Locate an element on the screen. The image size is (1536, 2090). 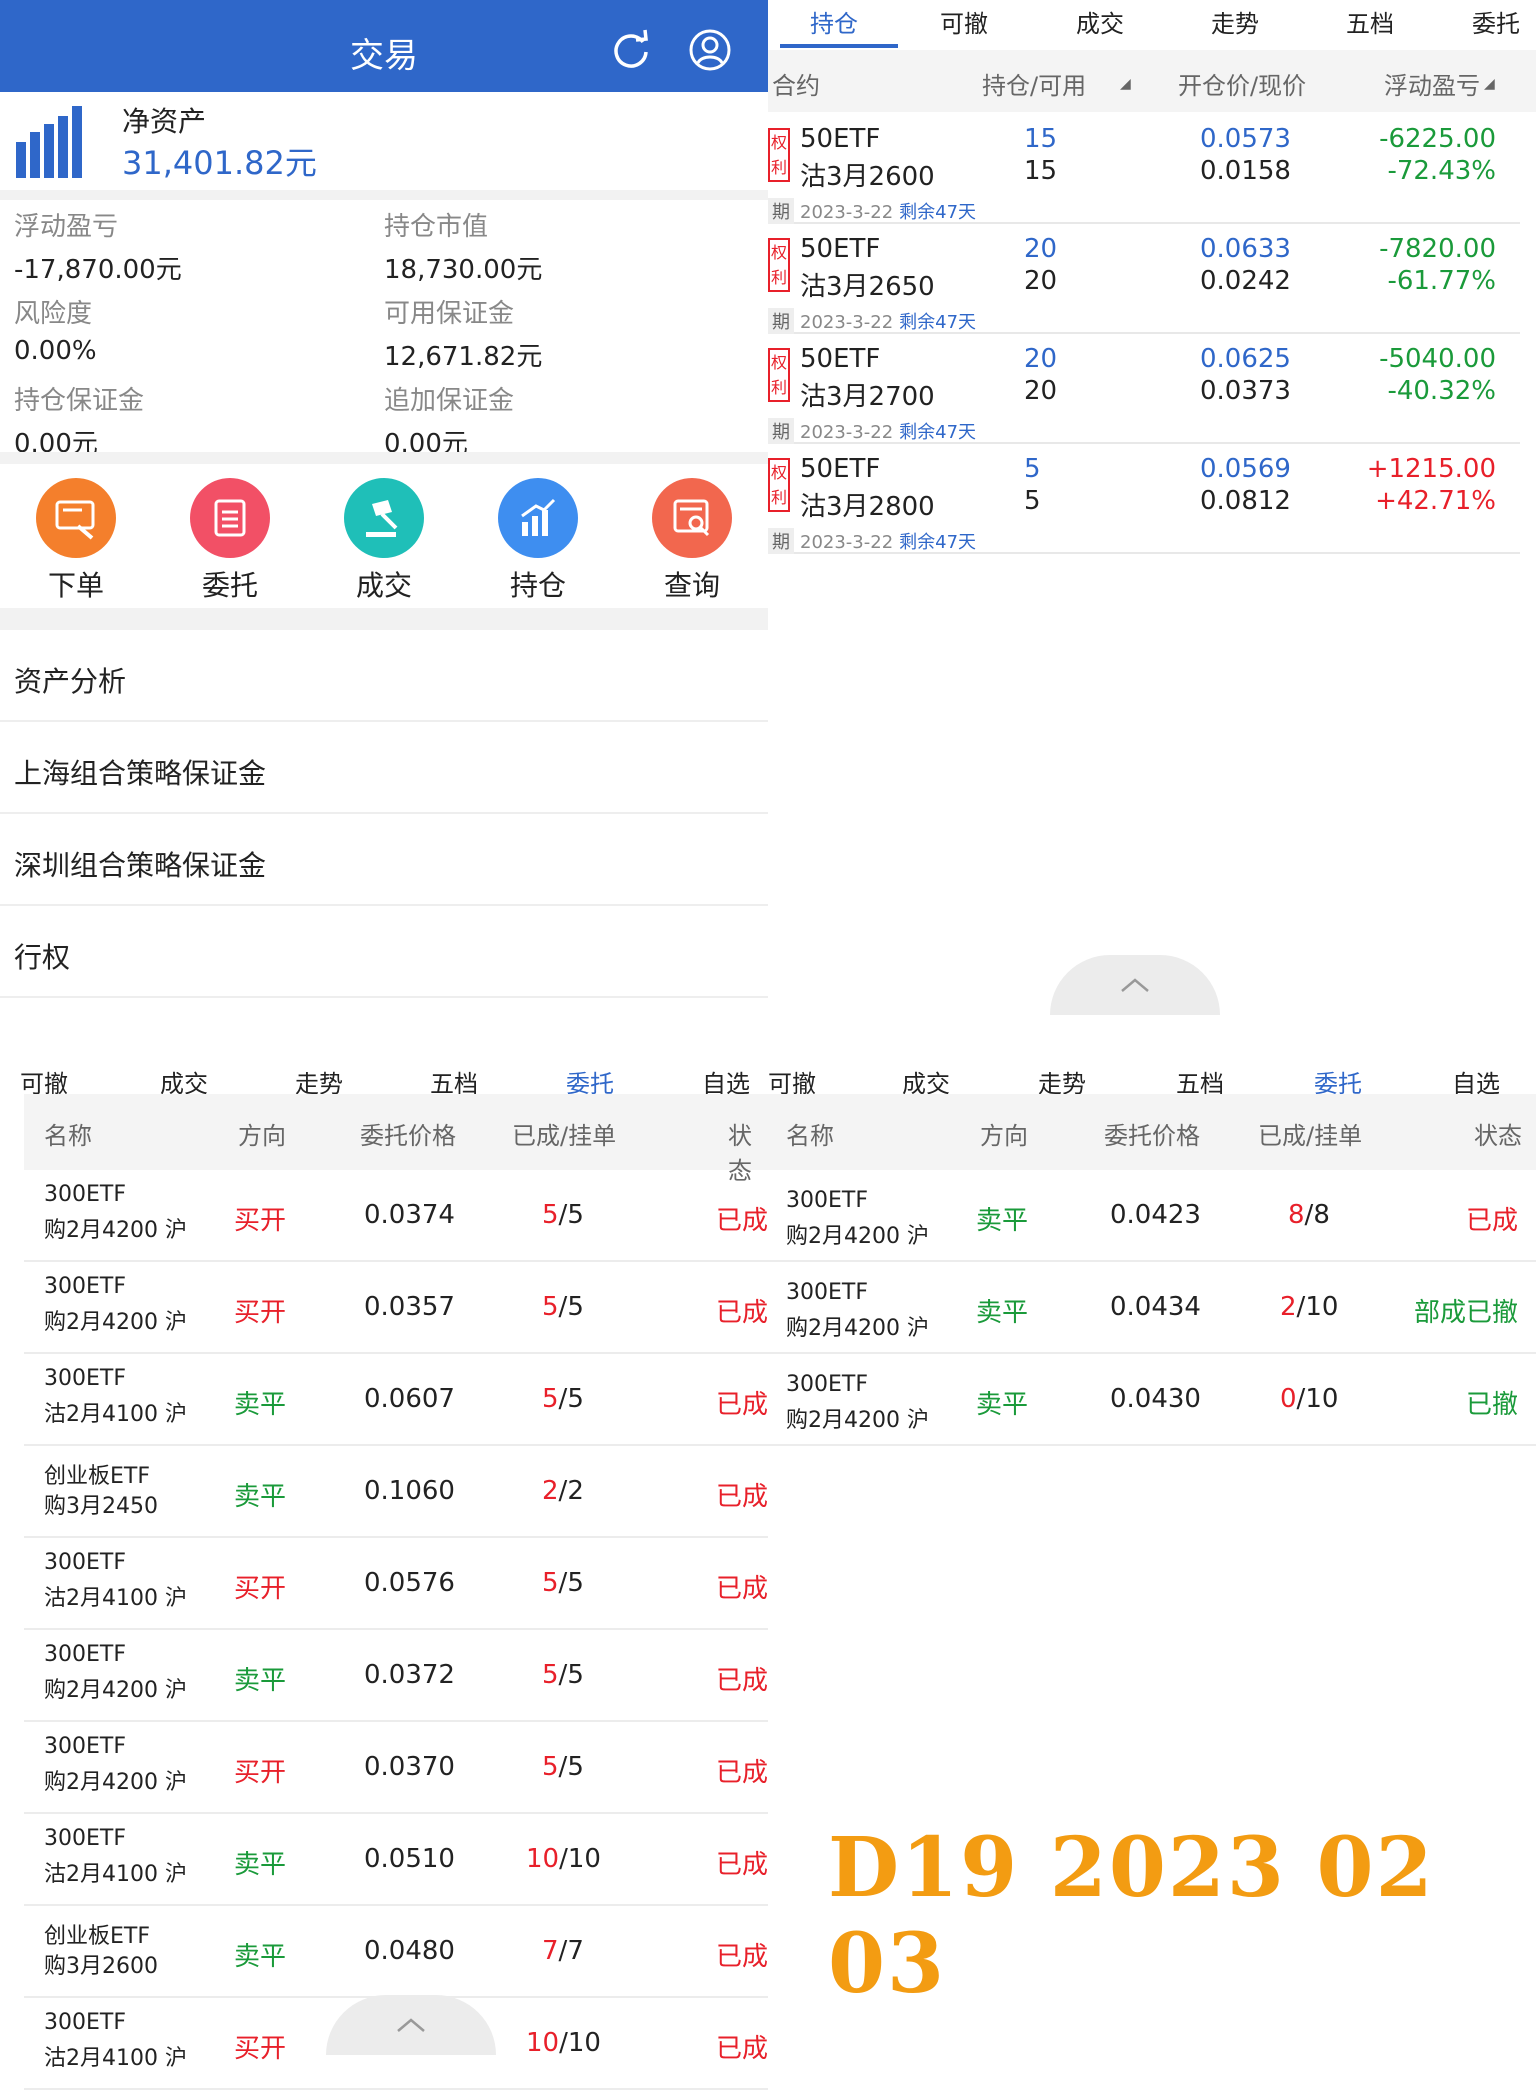
open-price: 0.0625 is located at coordinates (1245, 359).